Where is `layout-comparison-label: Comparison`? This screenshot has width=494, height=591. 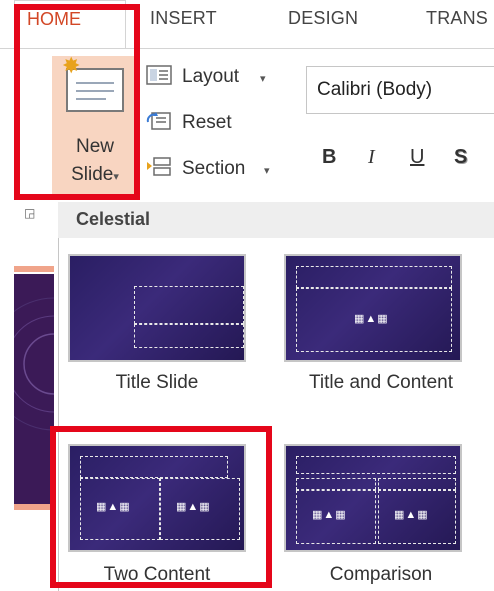 layout-comparison-label: Comparison is located at coordinates (381, 574).